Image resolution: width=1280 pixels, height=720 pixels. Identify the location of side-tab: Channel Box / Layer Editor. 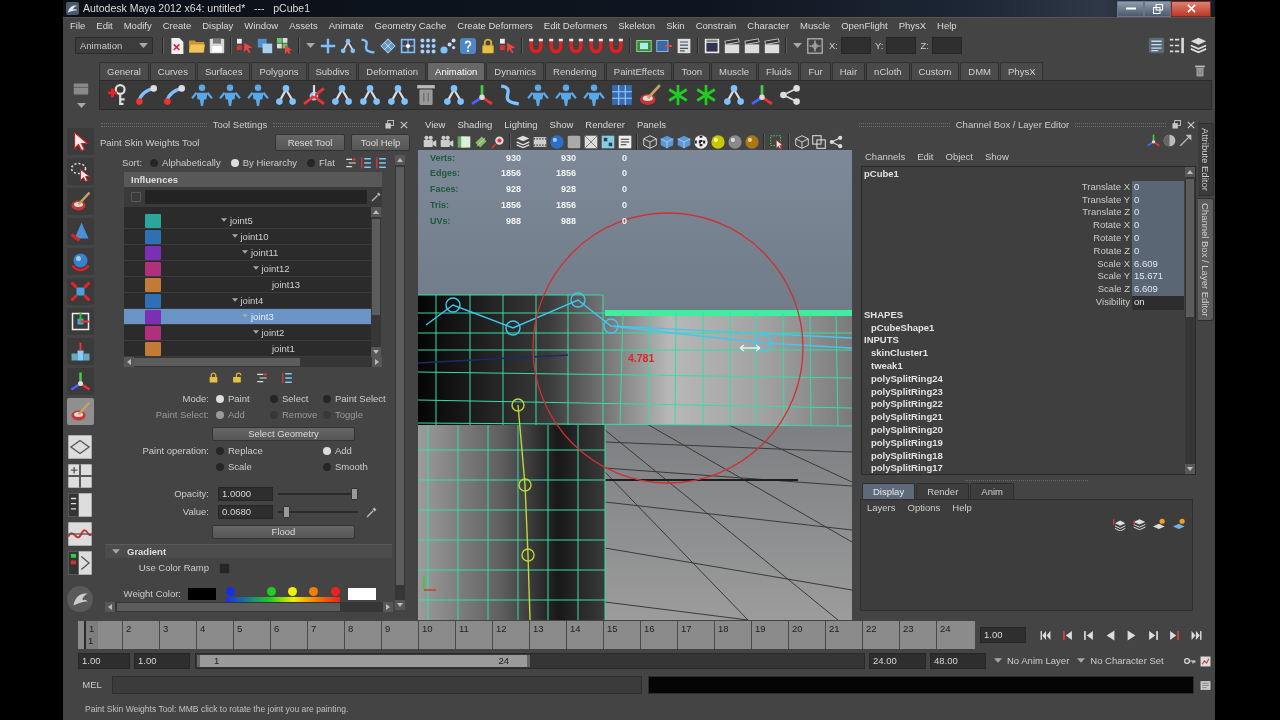
(1206, 259).